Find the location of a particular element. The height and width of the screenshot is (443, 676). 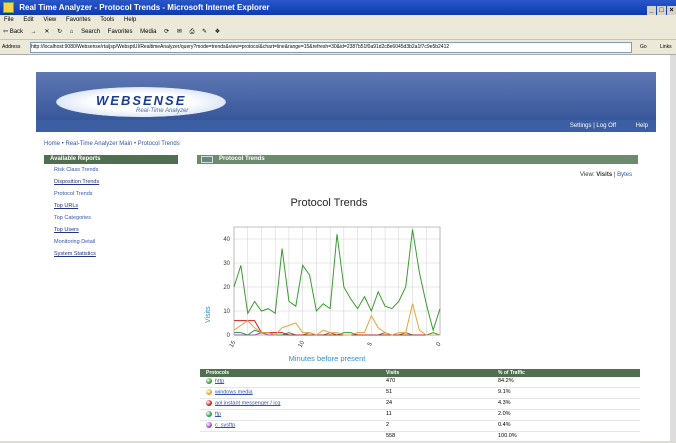

sidebar-item-risk-class: Risk Class Trends is located at coordinates (111, 170).